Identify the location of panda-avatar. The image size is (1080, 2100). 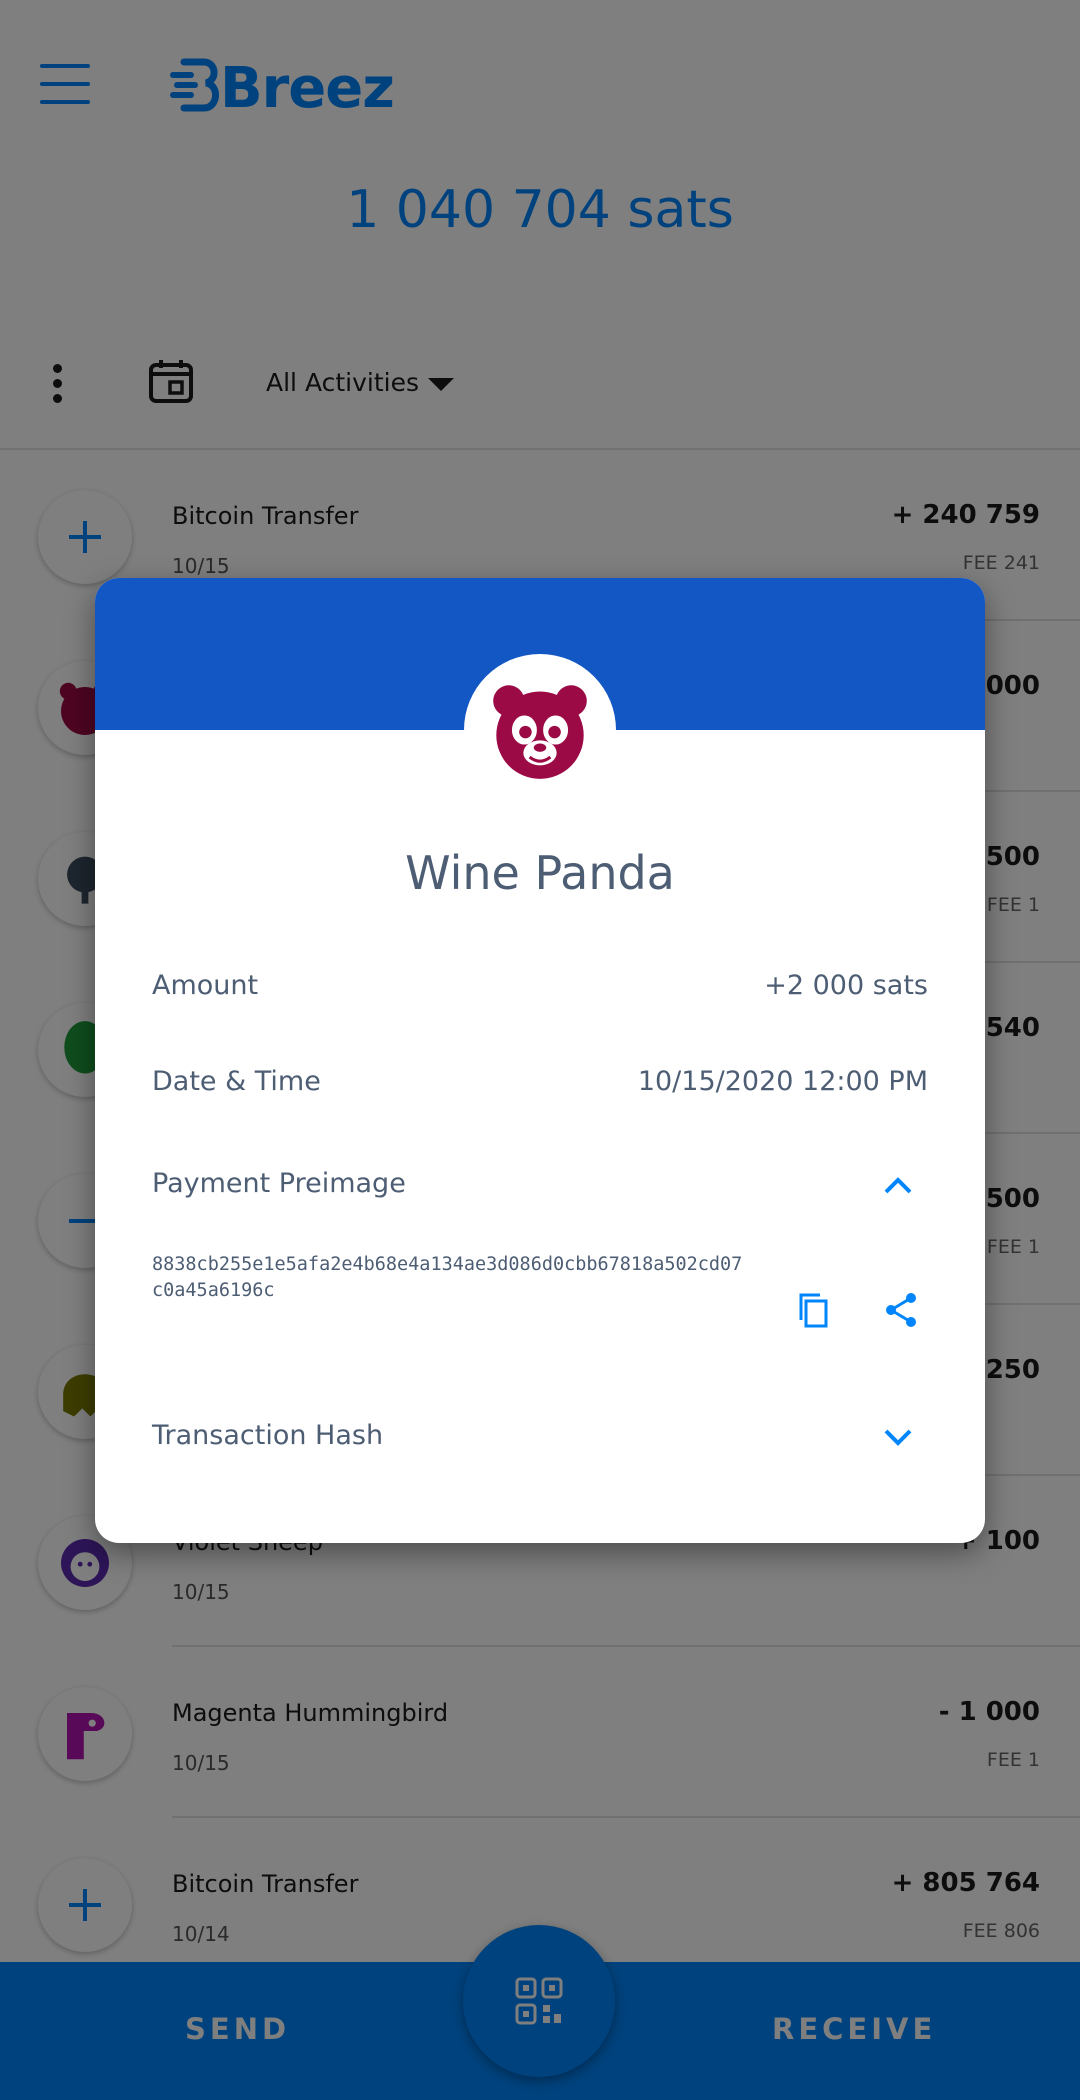
(540, 730).